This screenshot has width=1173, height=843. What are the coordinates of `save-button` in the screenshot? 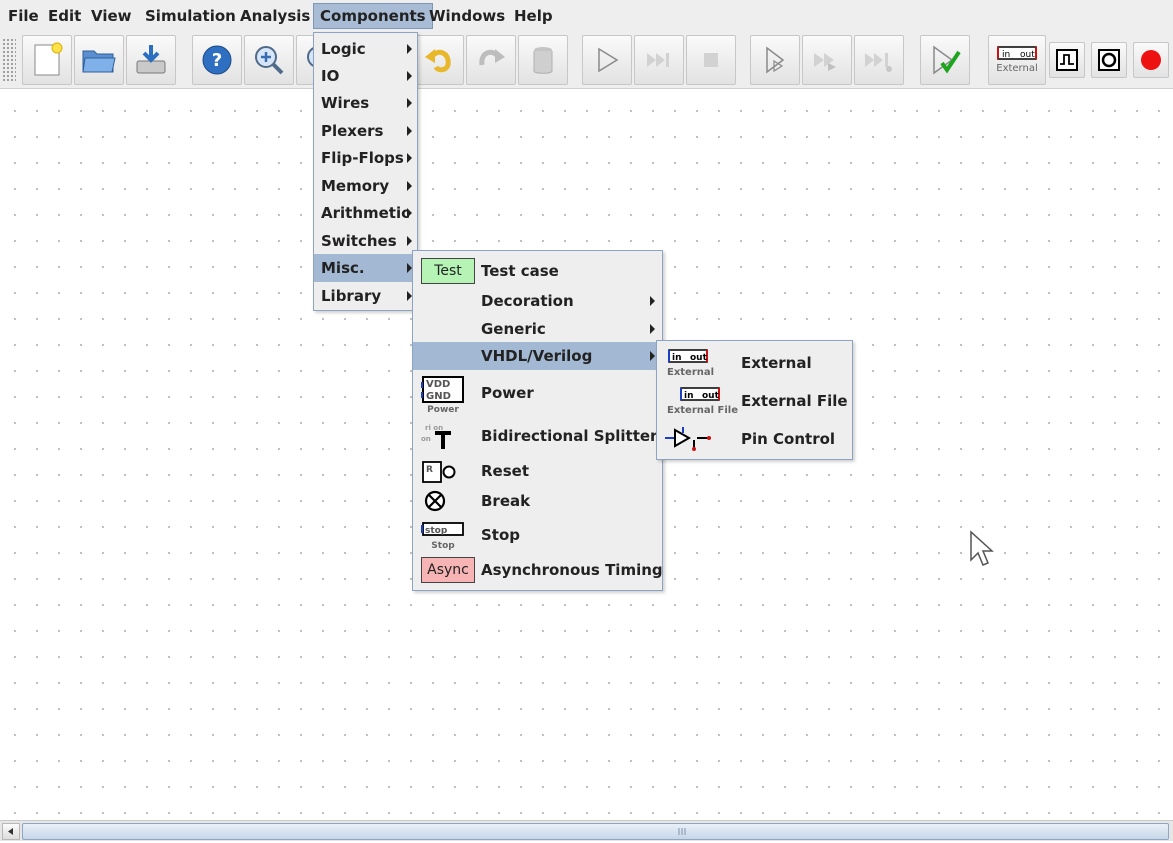 It's located at (151, 60).